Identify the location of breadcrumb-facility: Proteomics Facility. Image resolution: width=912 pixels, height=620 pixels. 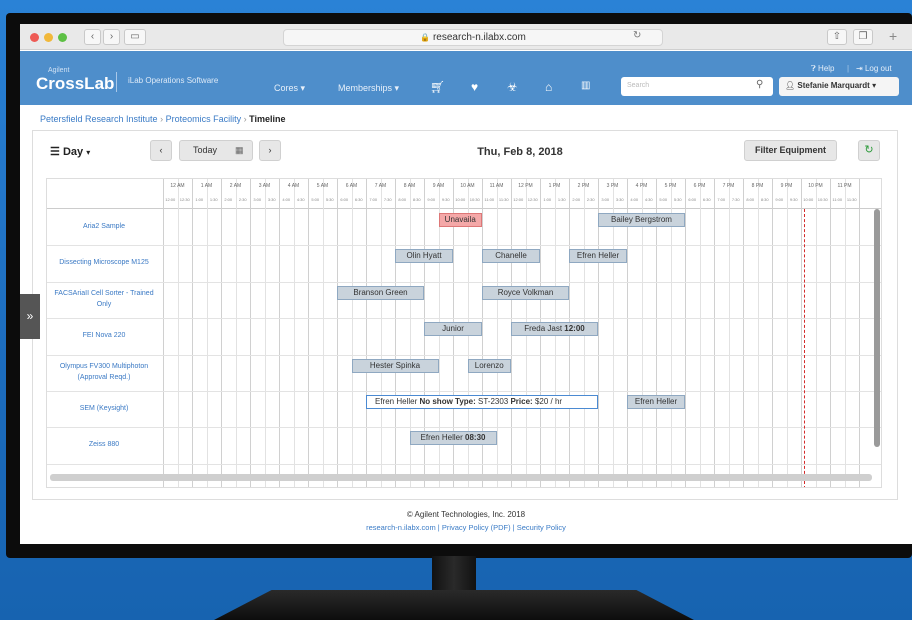
(204, 119).